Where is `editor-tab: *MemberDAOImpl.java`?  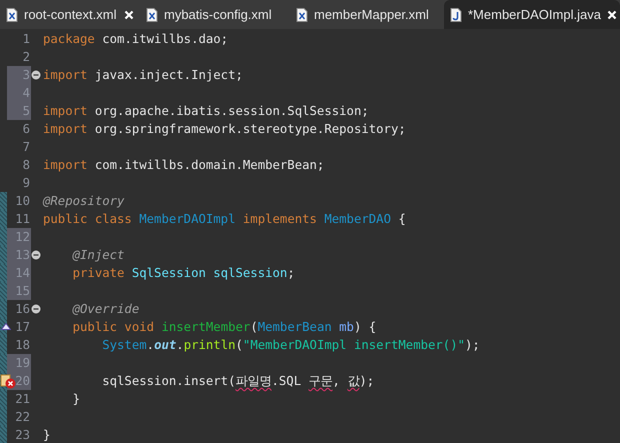 editor-tab: *MemberDAOImpl.java is located at coordinates (532, 14).